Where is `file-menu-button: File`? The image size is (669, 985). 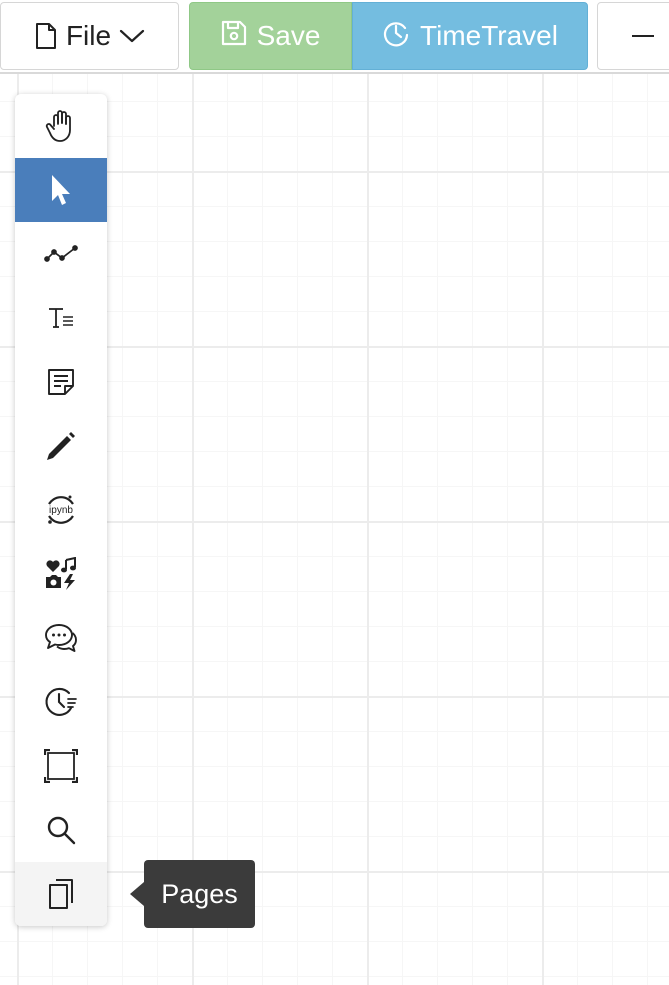
file-menu-button: File is located at coordinates (89, 36).